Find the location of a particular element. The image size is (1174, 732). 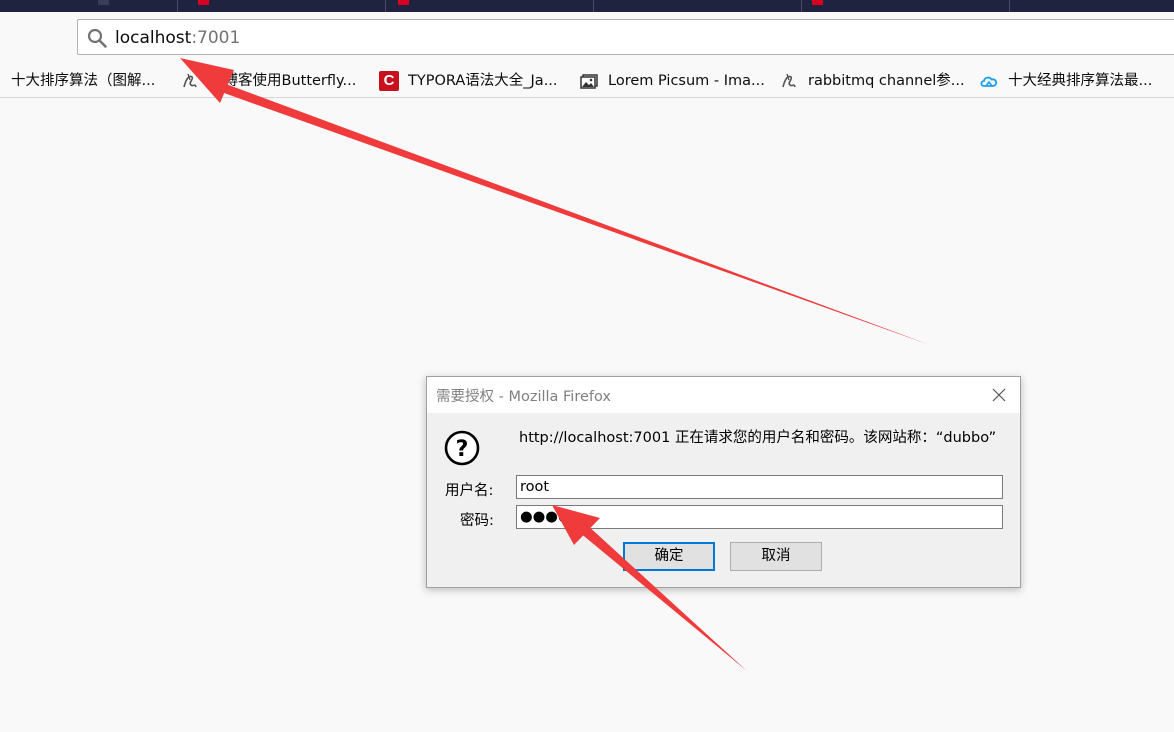

password-label: 密码: is located at coordinates (477, 521).